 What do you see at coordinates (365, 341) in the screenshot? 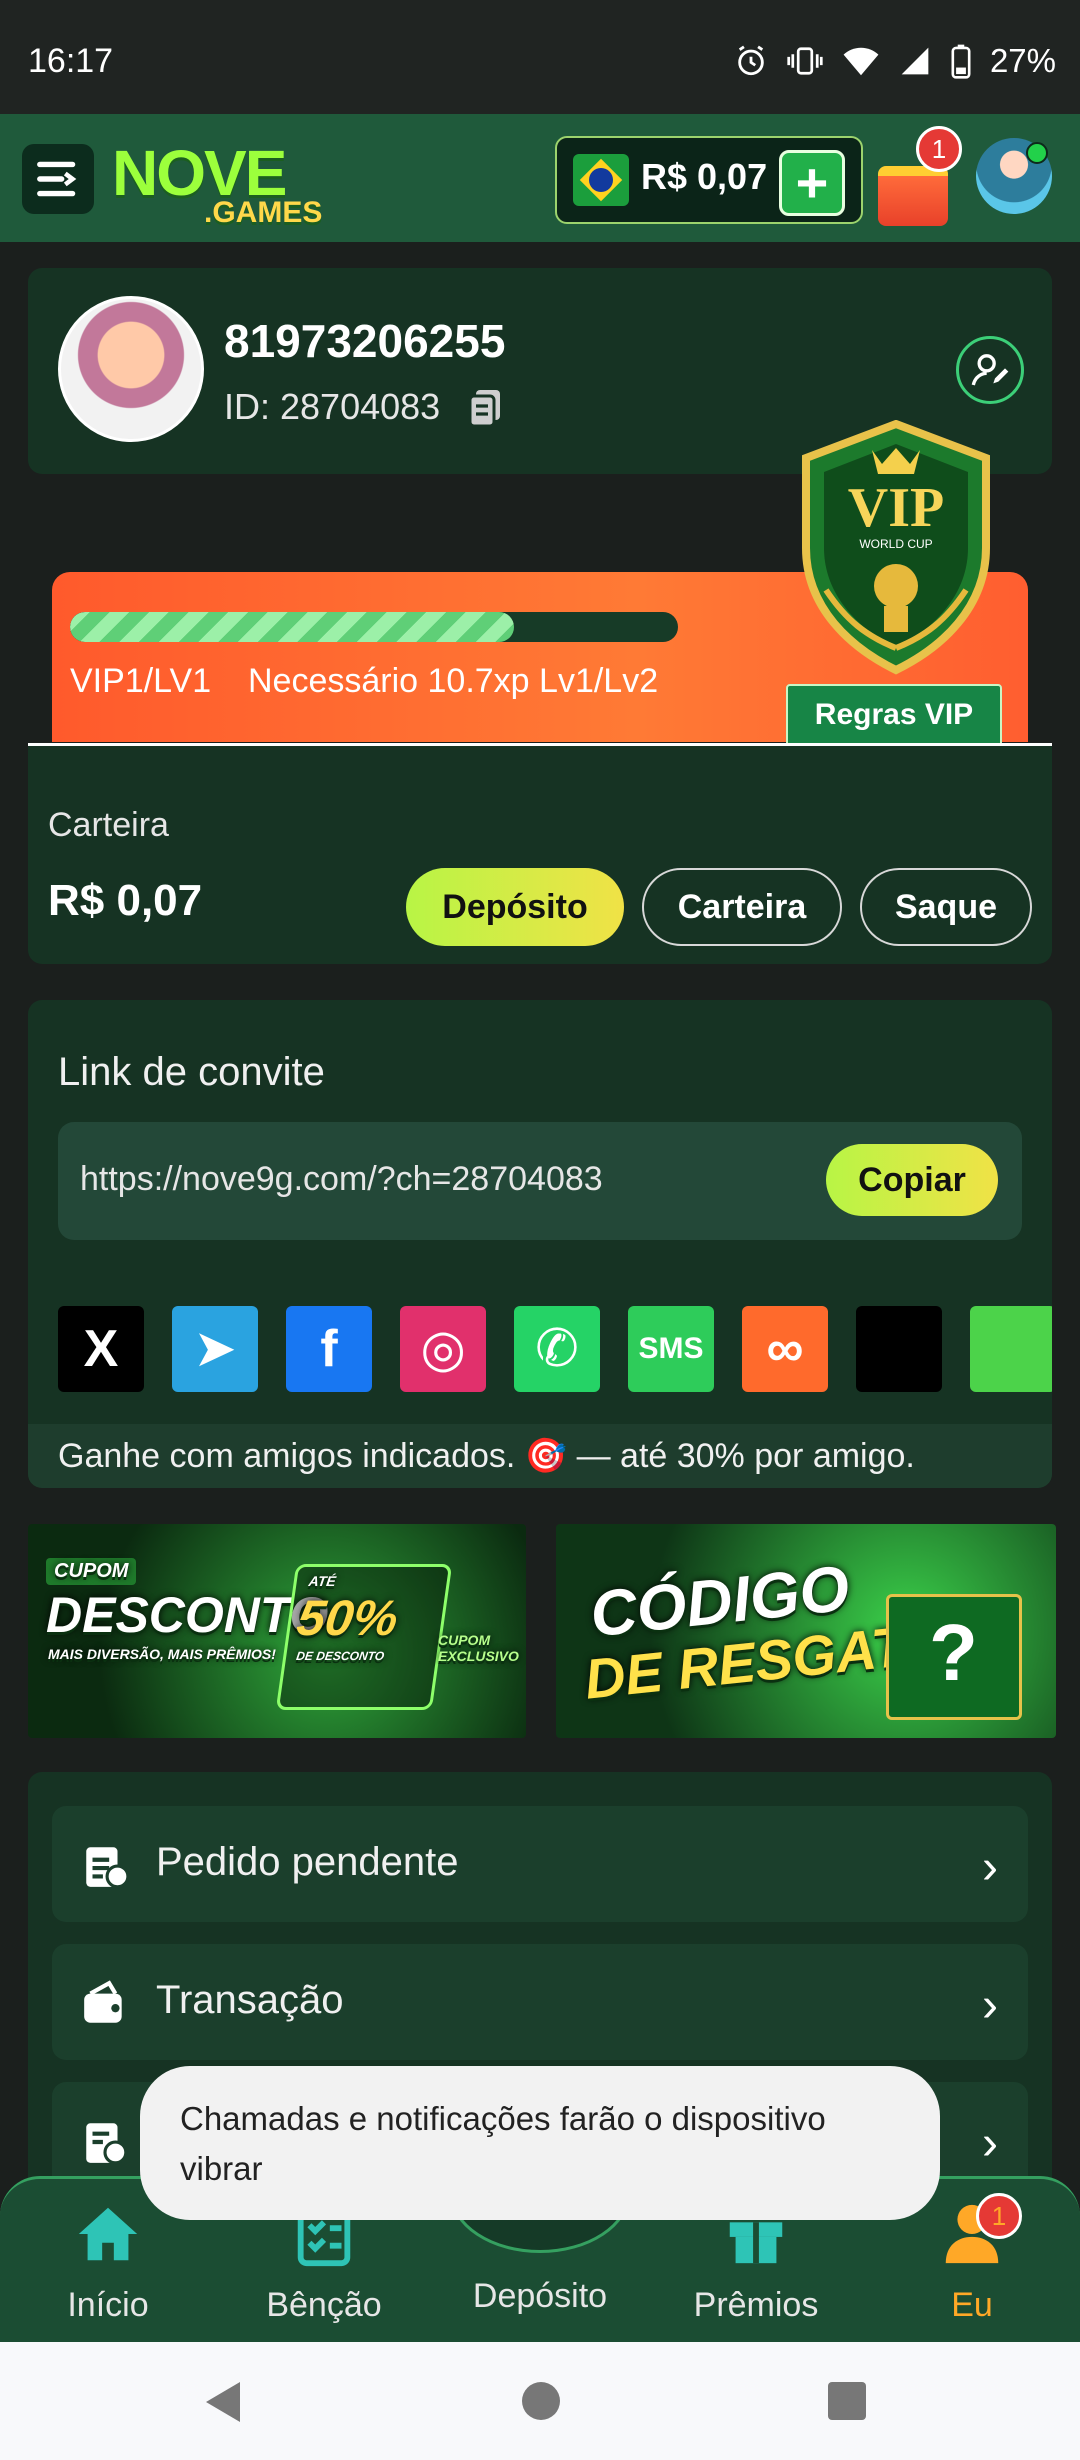
I see `profile-username: 81973206255` at bounding box center [365, 341].